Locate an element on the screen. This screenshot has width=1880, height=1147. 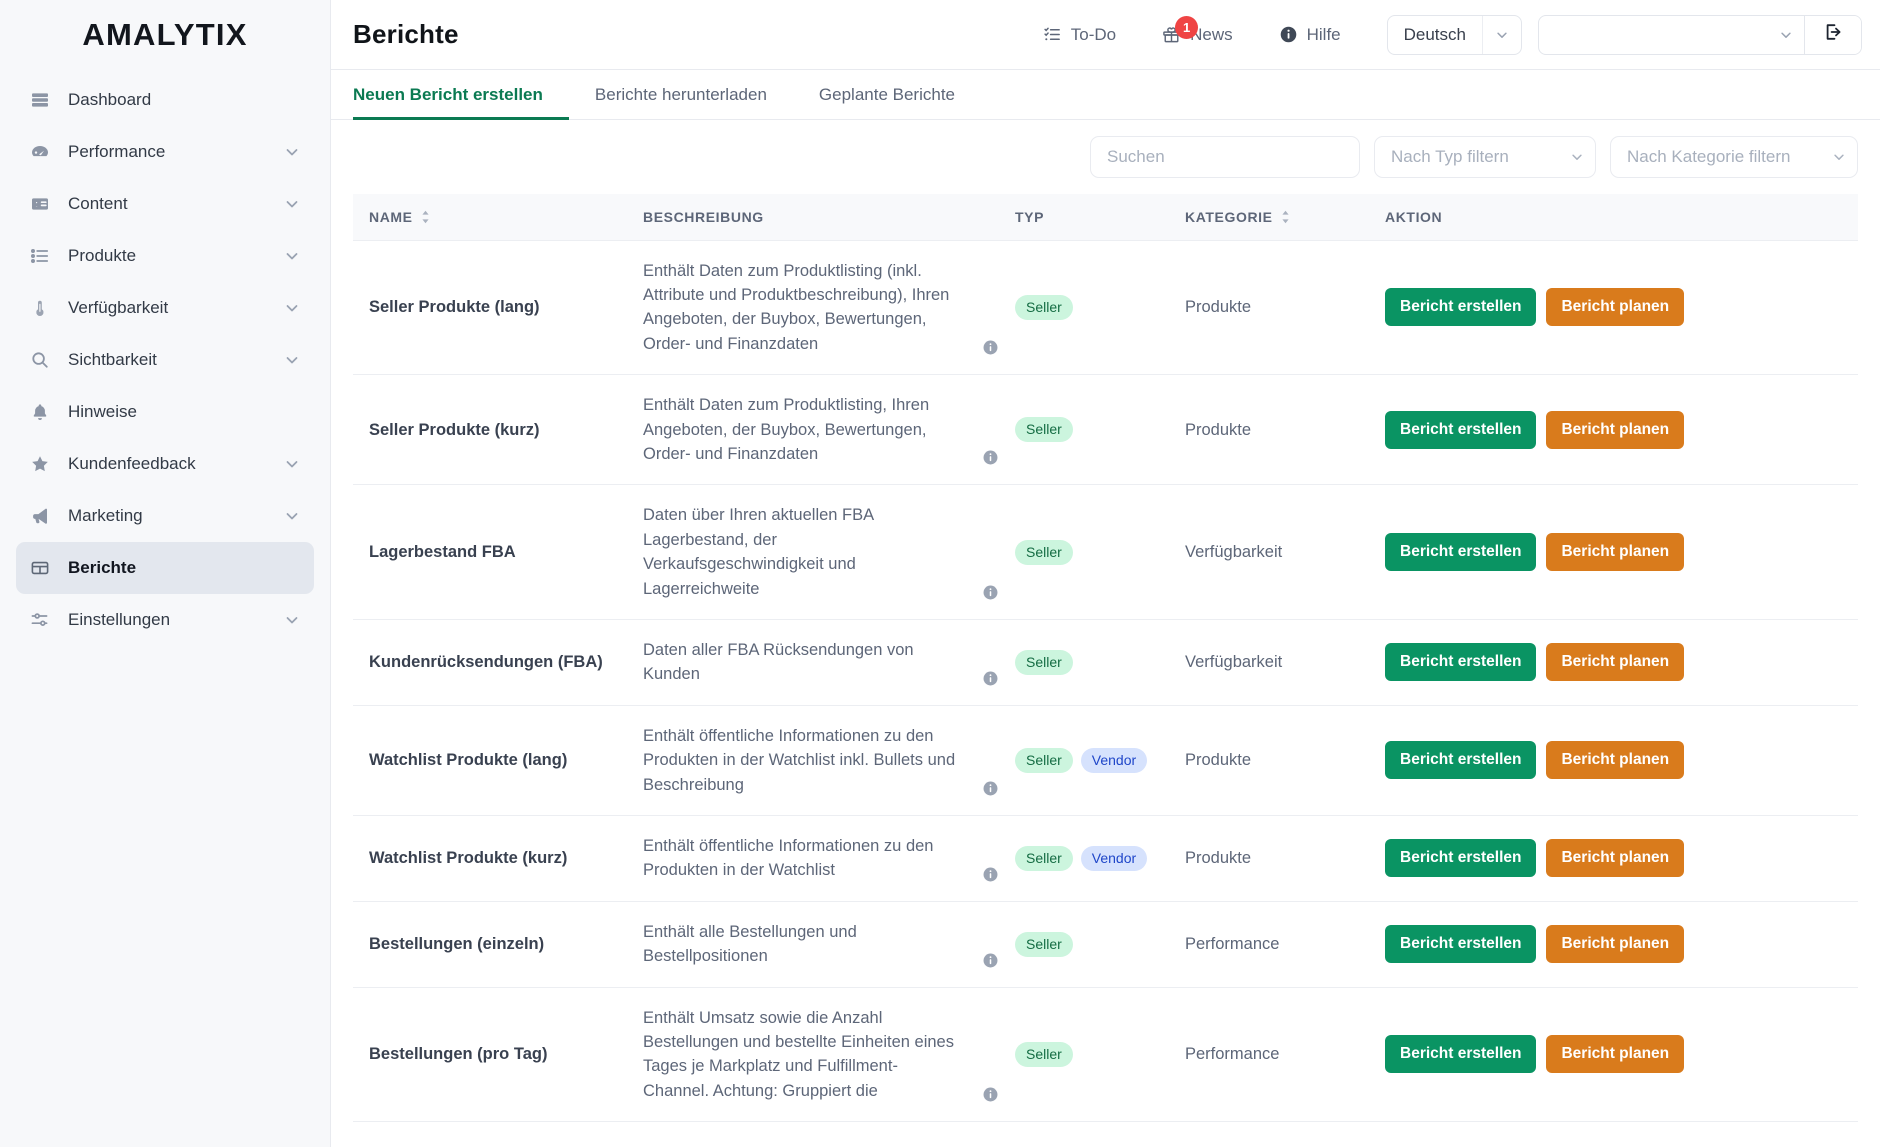
tab-berichte-herunterladen: Berichte herunterladen is located at coordinates (681, 102).